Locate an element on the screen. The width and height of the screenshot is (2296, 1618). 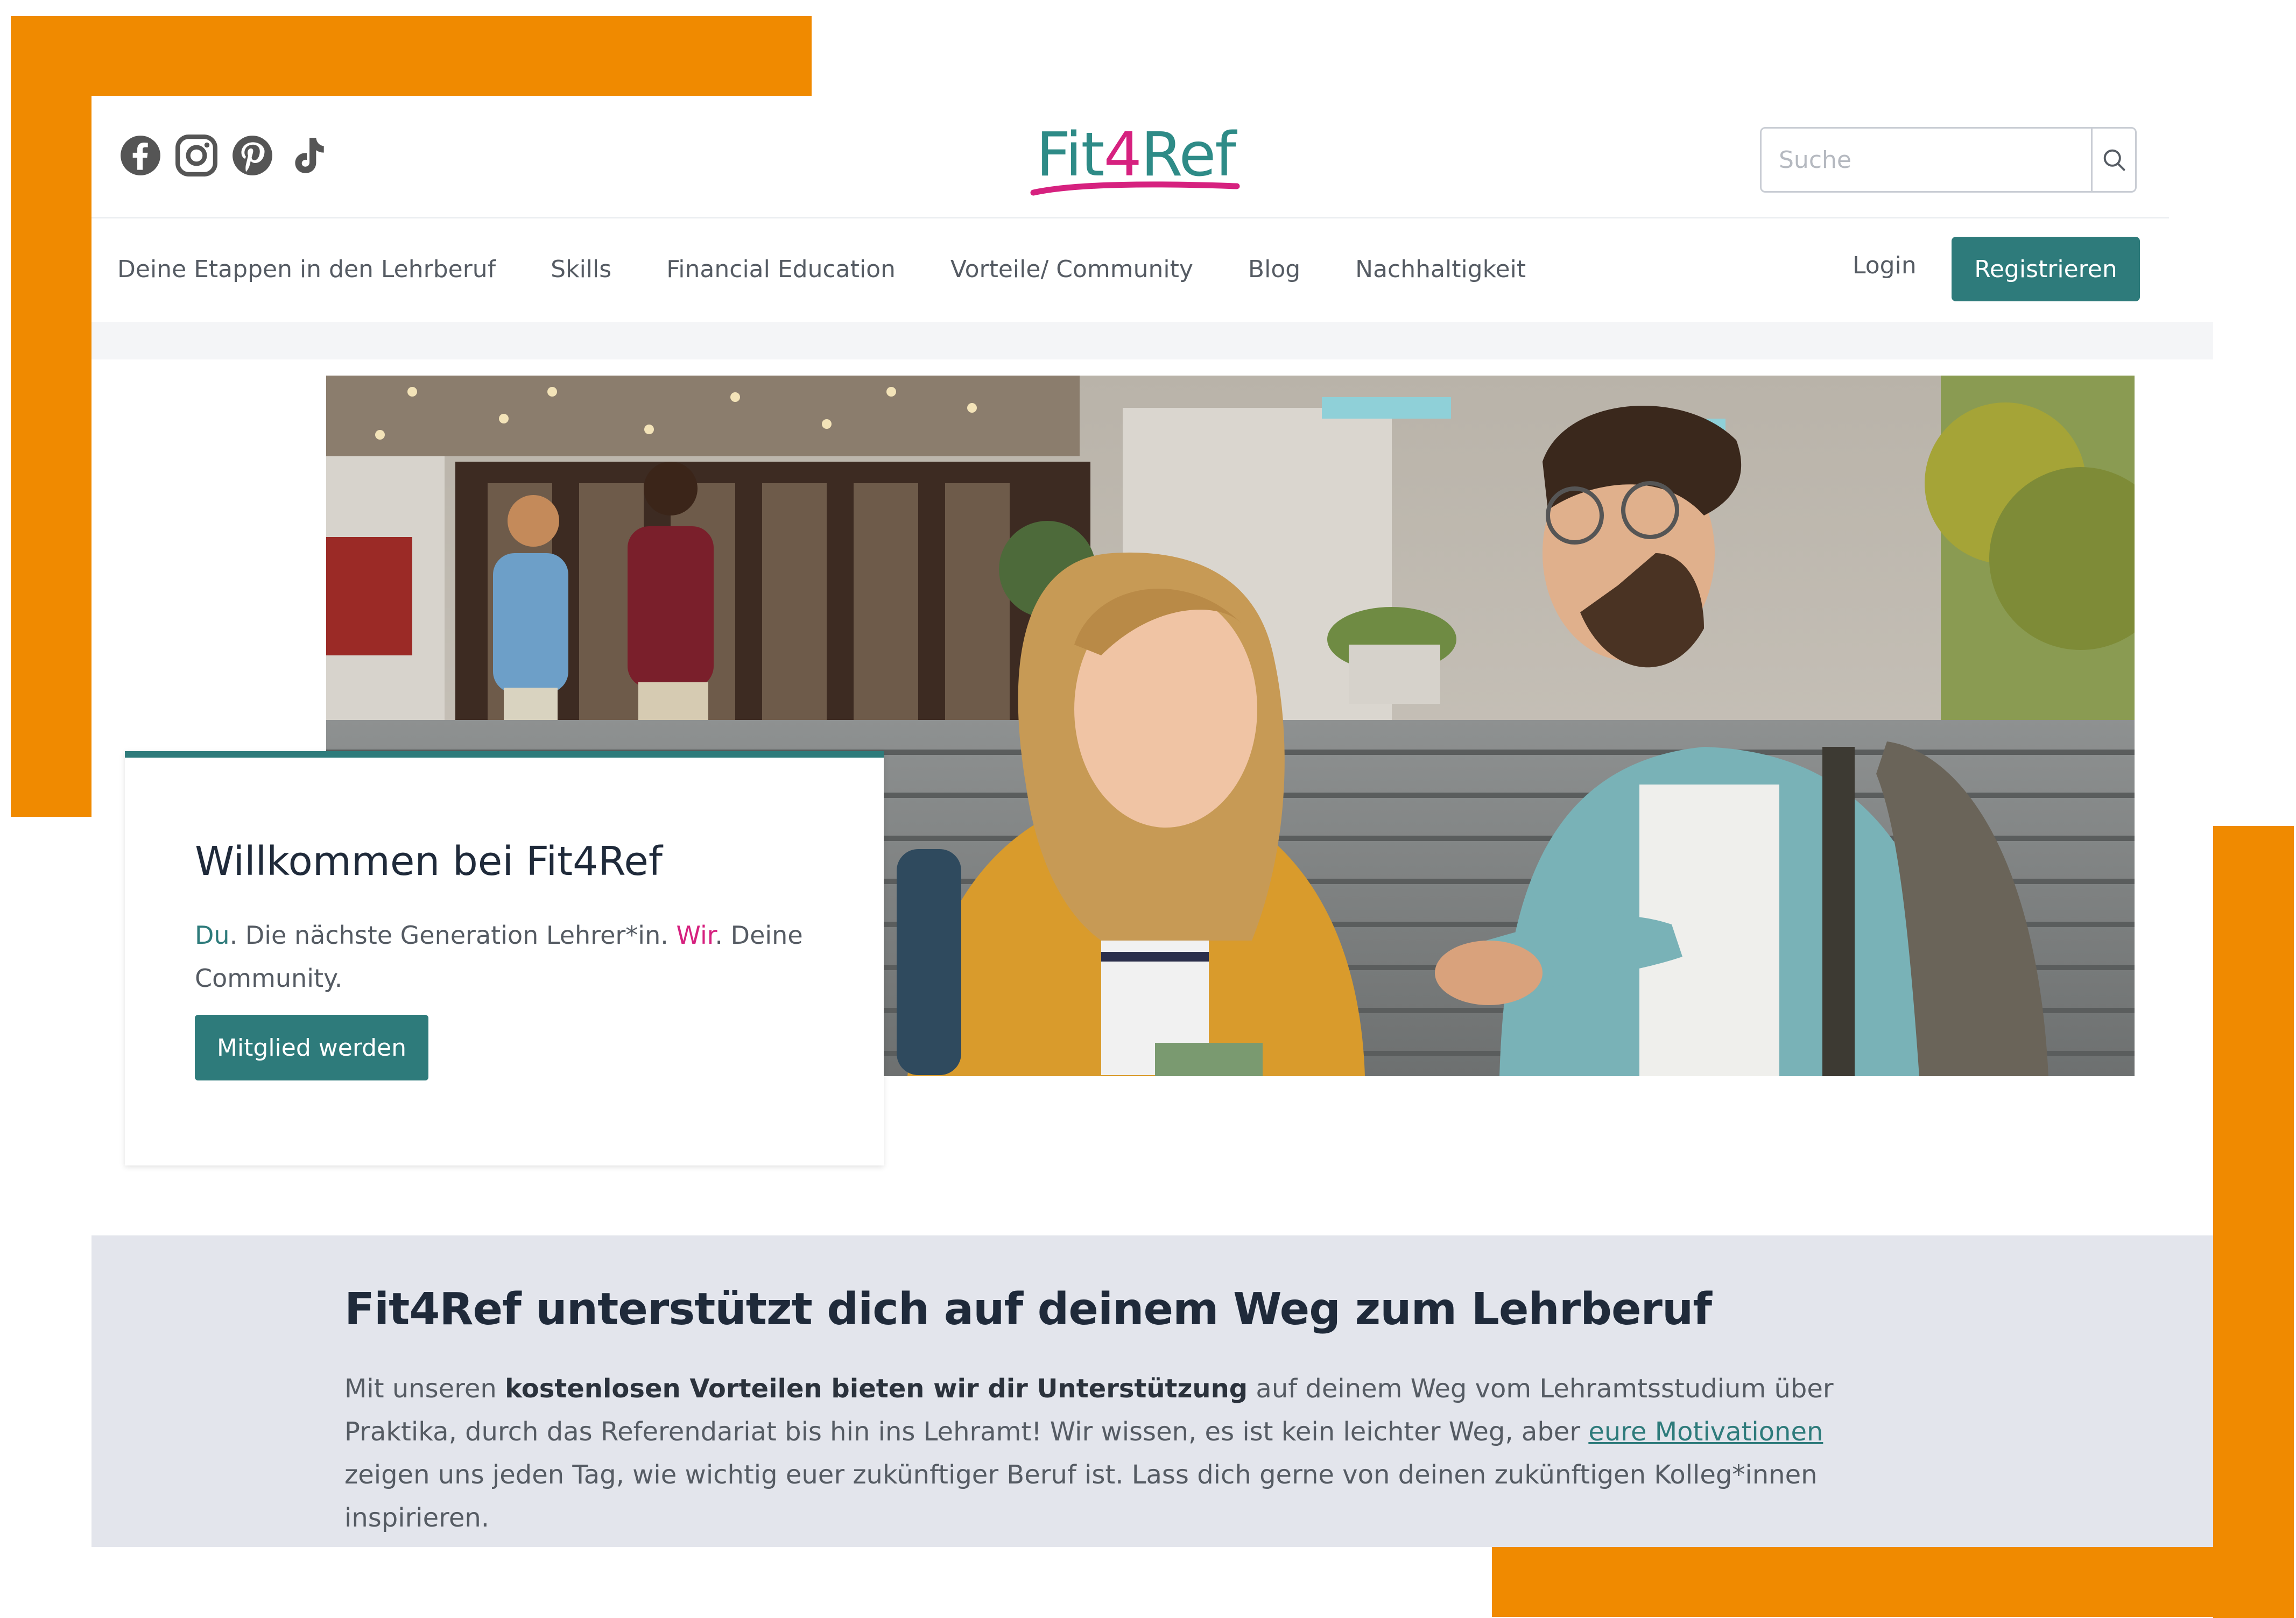
tiktok-icon is located at coordinates (308, 155).